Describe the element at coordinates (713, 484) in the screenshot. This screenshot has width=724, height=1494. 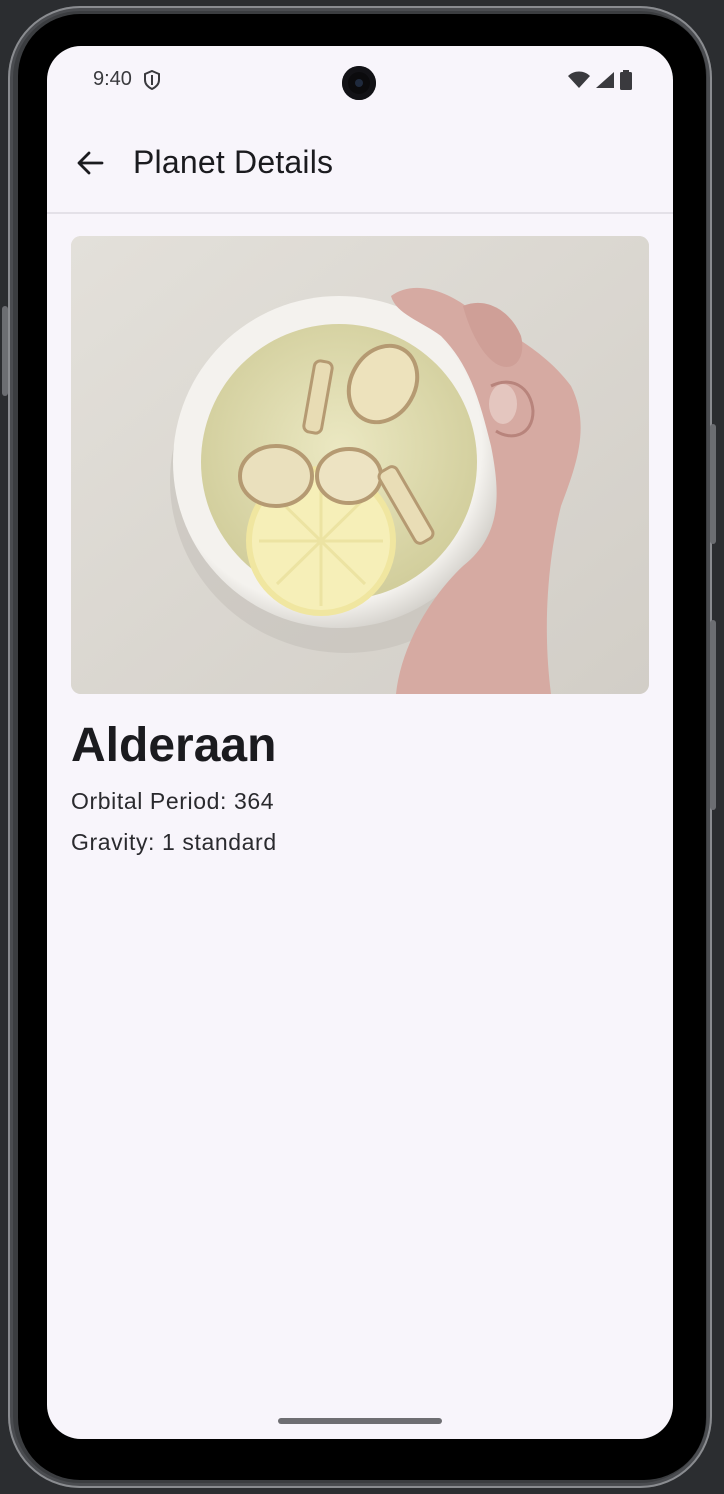
I see `power-button` at that location.